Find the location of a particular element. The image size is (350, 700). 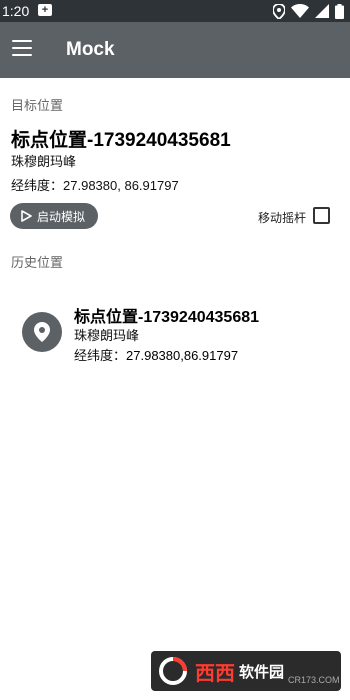

target-coords: 经纬度：27.98380, 86.91797 is located at coordinates (95, 184).